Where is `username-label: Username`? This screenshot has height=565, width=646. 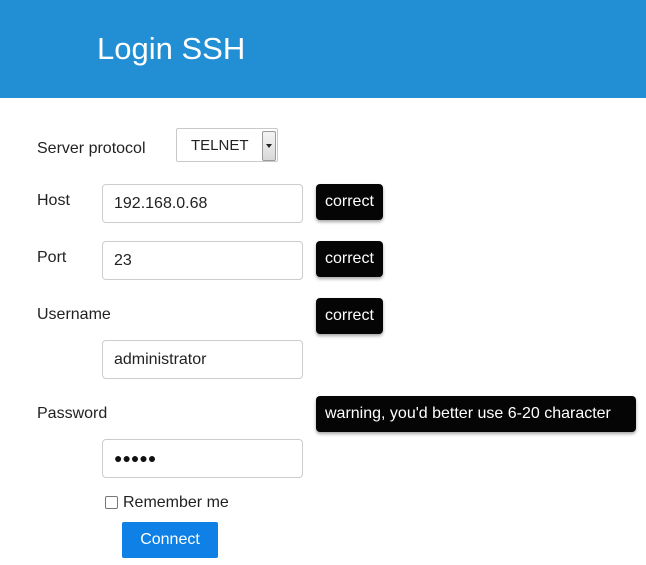
username-label: Username is located at coordinates (74, 314).